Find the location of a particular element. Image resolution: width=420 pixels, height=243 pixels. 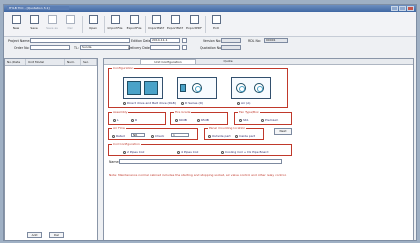

title-bar: HYLB TCC - [Quotation 3.1] is located at coordinates (210, 8).